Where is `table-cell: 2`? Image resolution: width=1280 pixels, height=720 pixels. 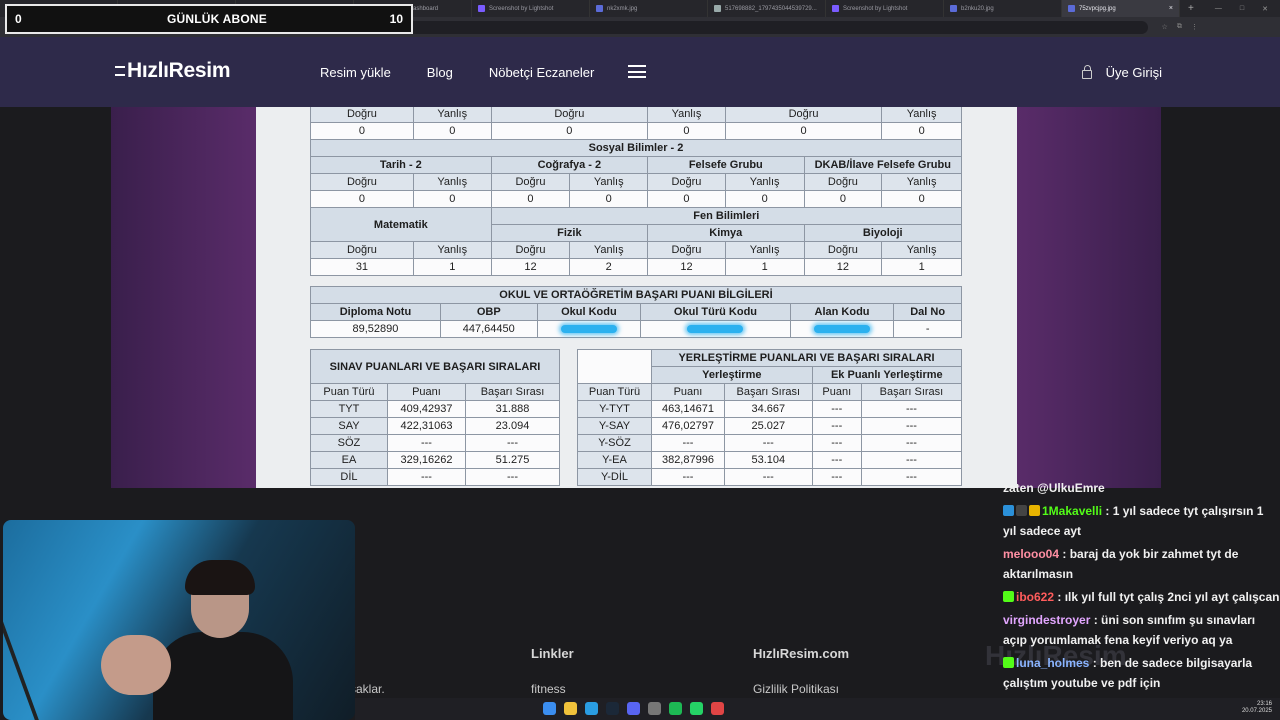 table-cell: 2 is located at coordinates (609, 267).